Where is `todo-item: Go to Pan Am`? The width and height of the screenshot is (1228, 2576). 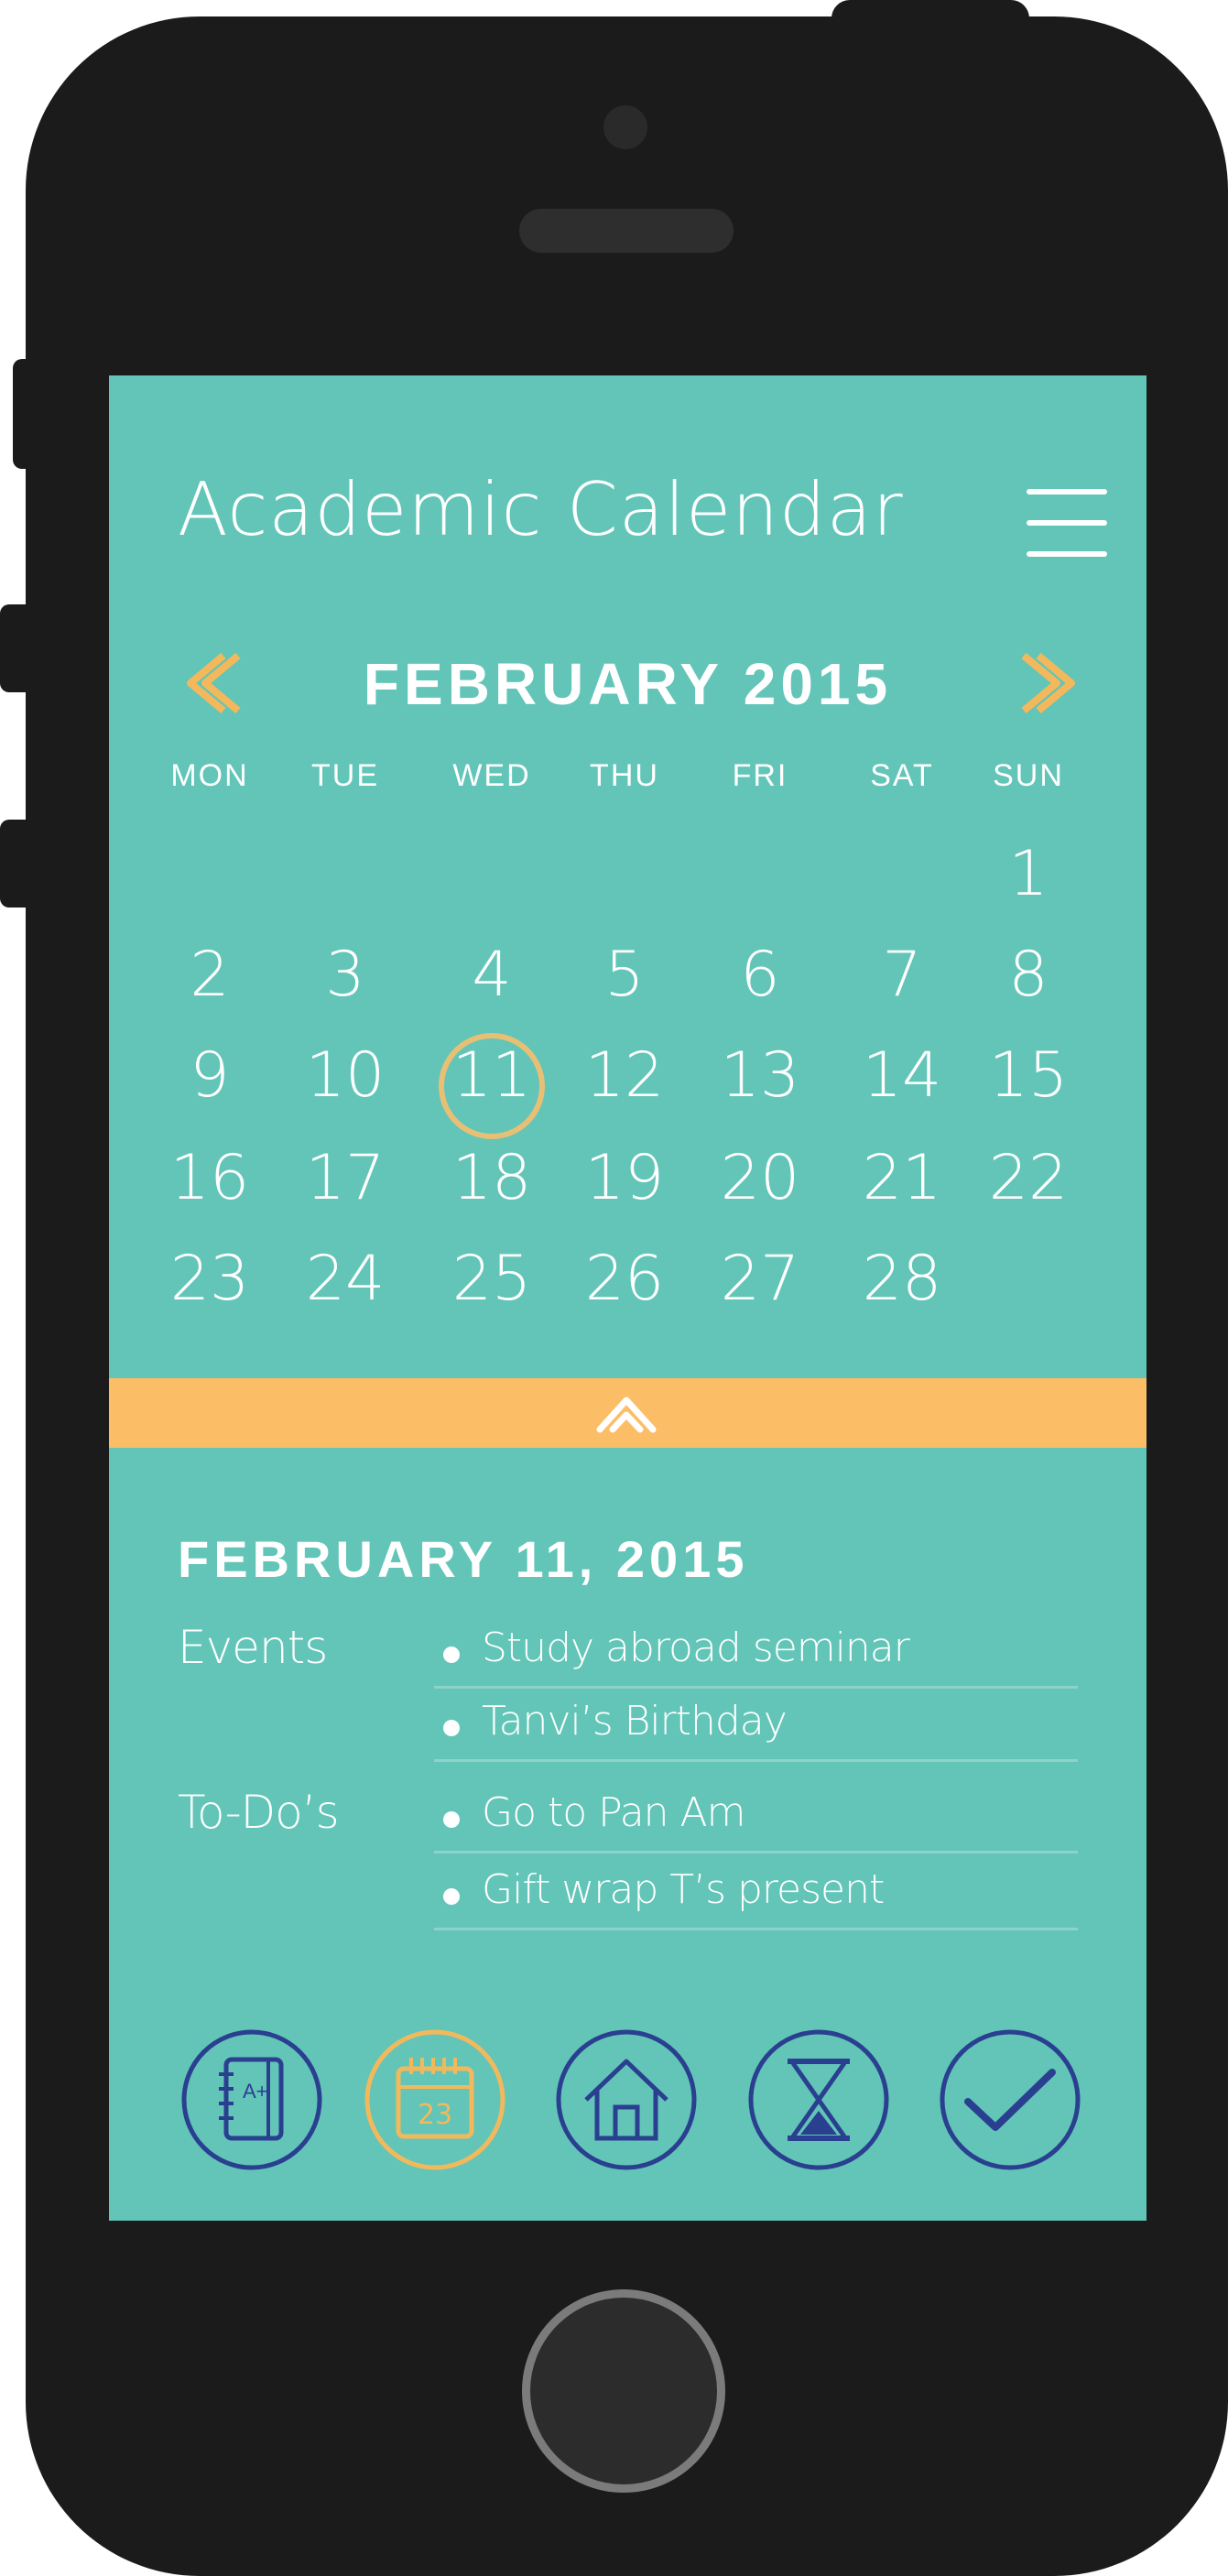
todo-item: Go to Pan Am is located at coordinates (756, 1819).